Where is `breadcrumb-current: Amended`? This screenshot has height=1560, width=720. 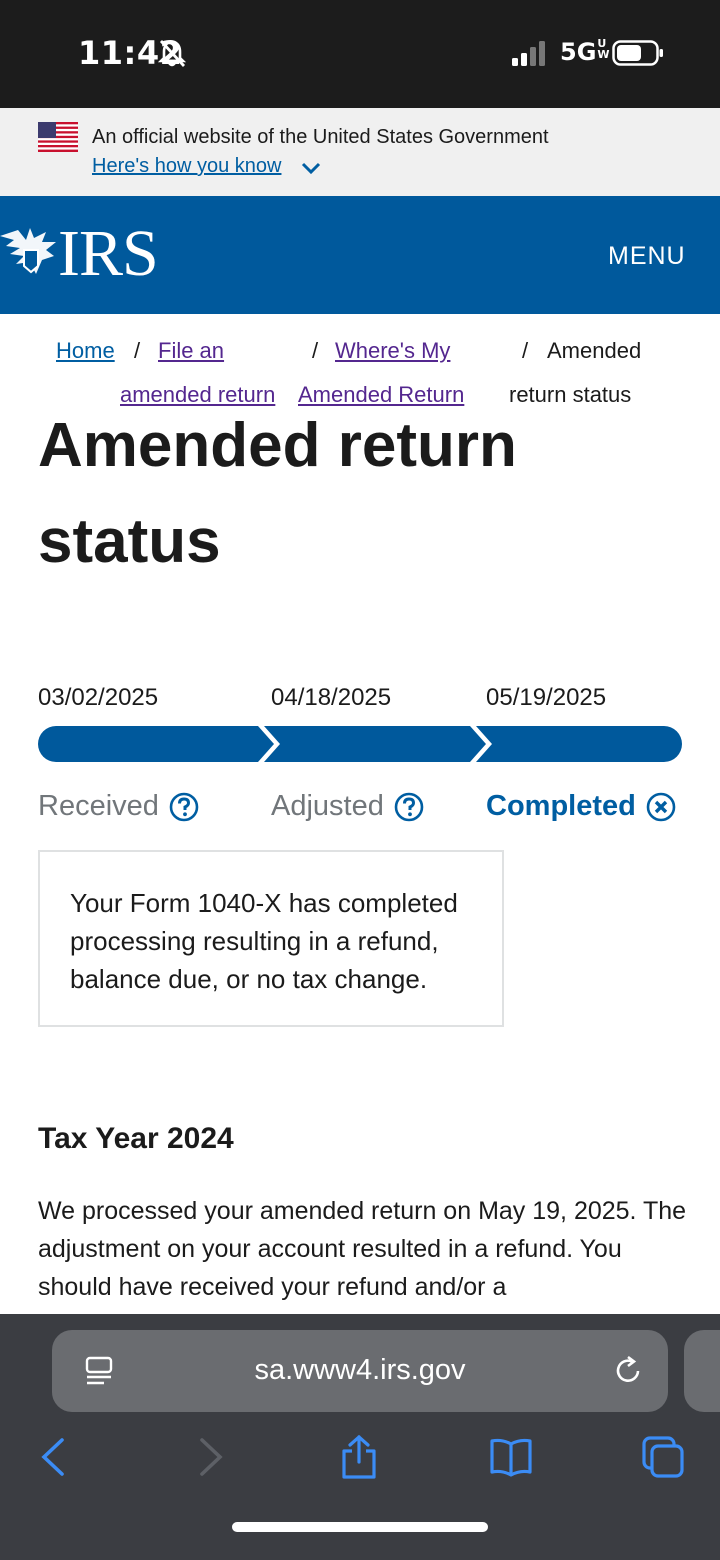
breadcrumb-current: Amended is located at coordinates (594, 350).